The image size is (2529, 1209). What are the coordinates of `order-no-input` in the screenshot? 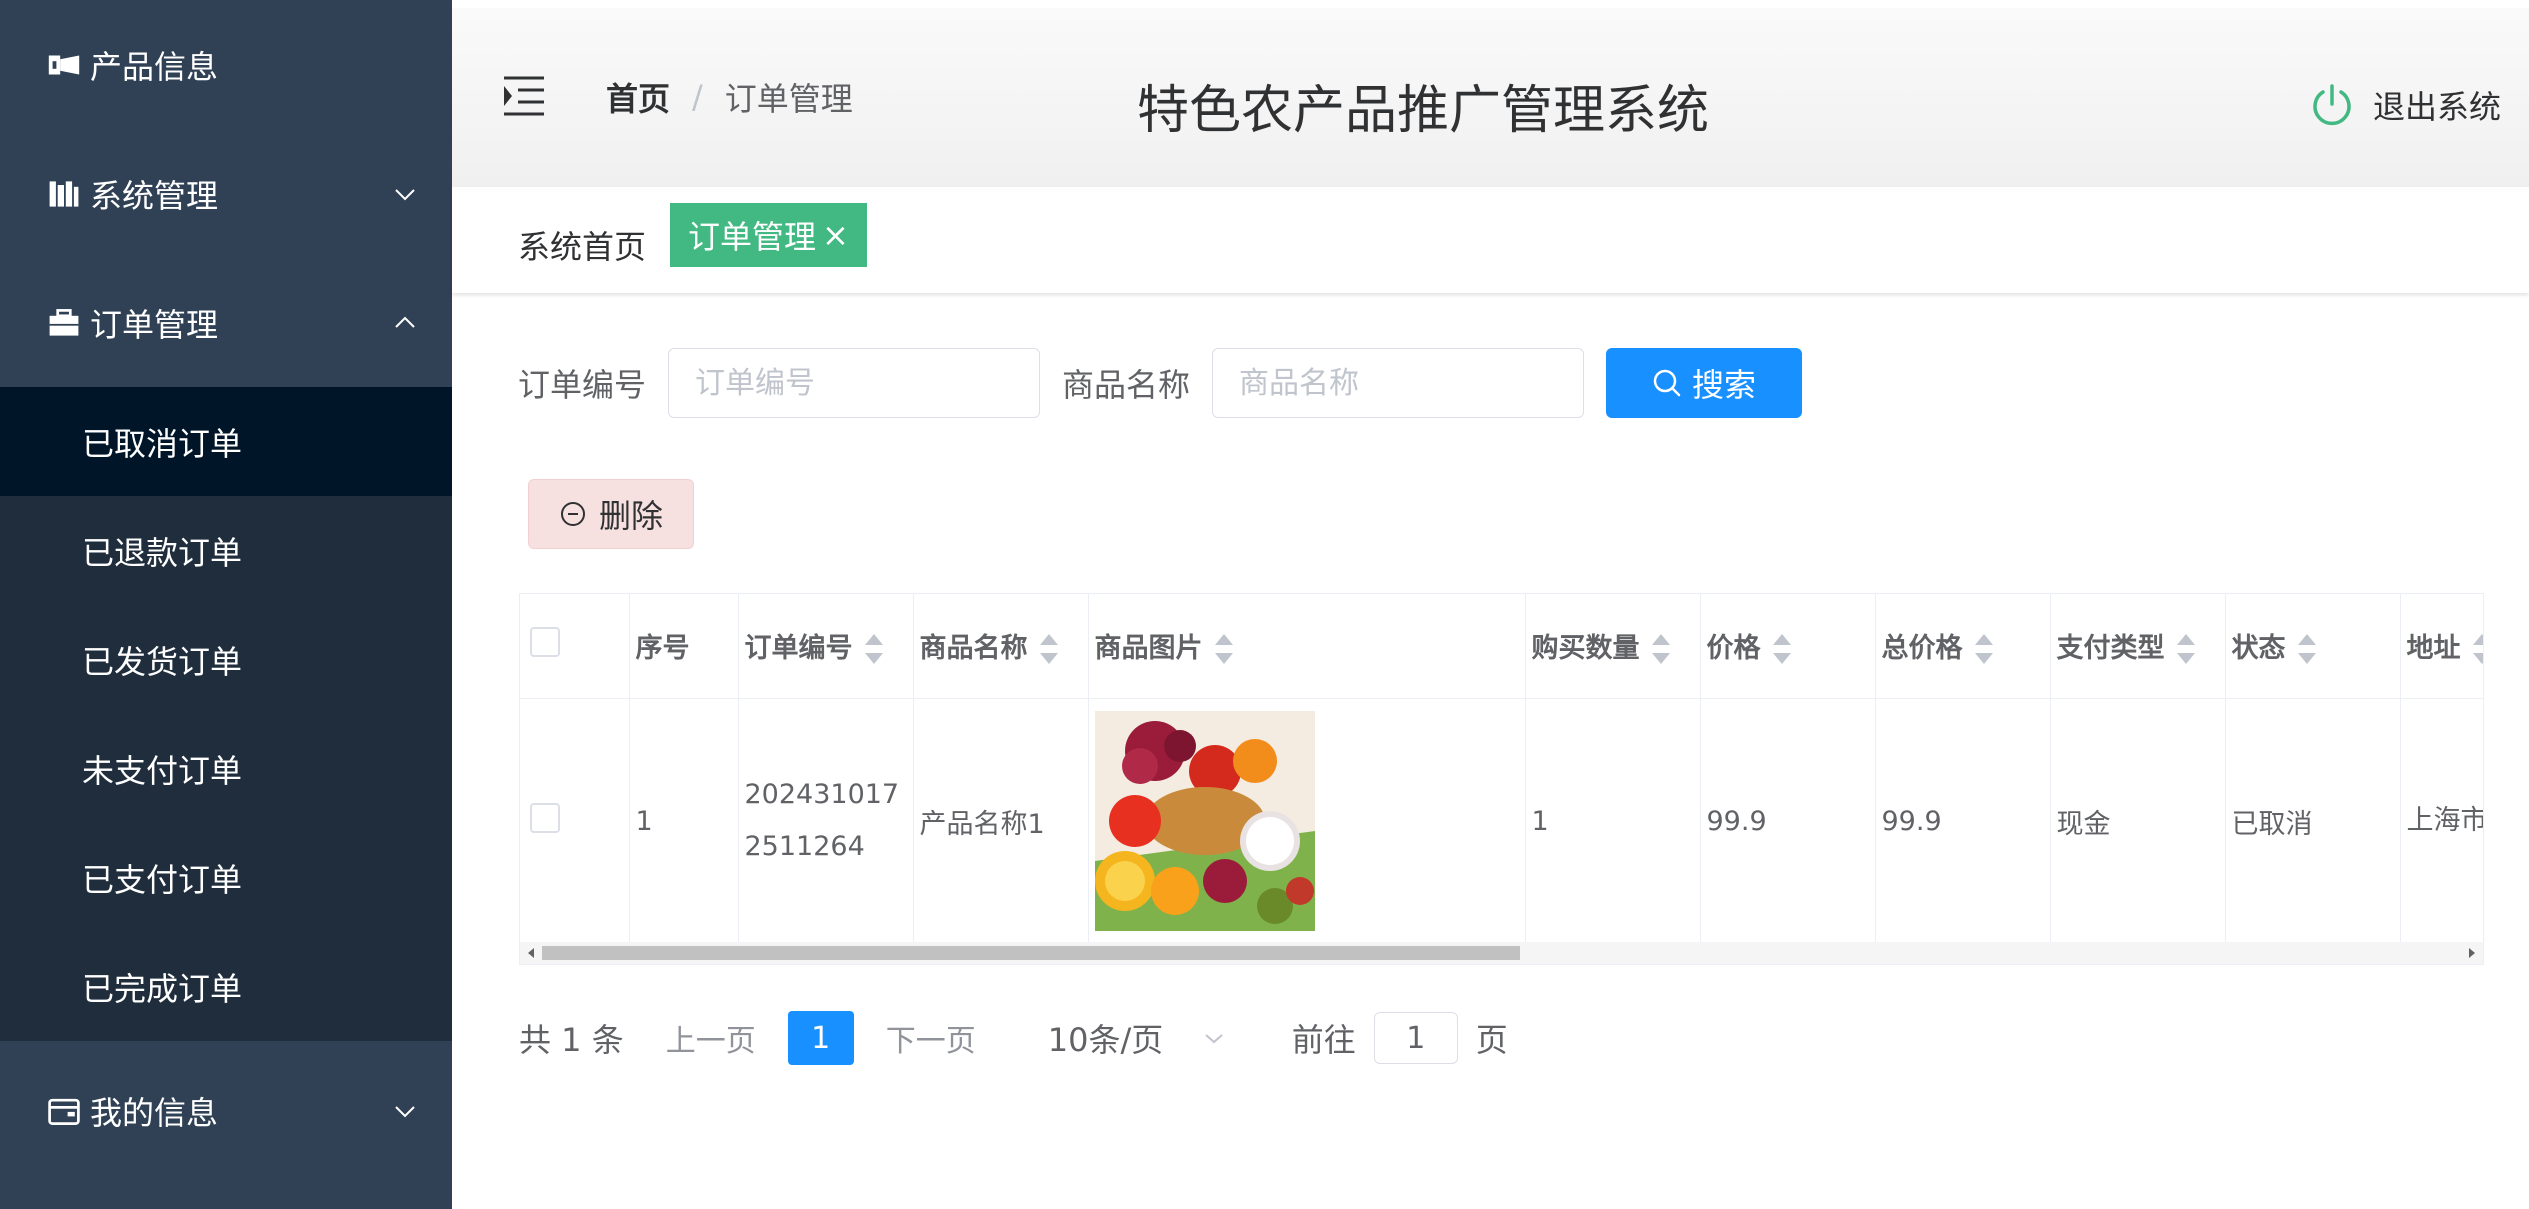 It's located at (854, 383).